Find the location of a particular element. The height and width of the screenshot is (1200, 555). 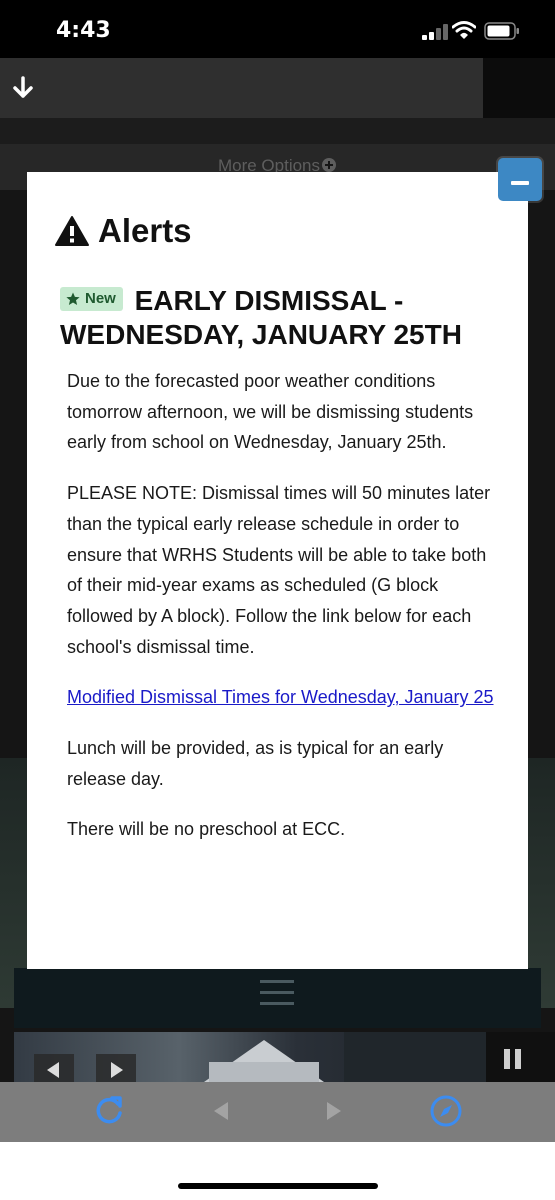

slideshow-image is located at coordinates (250, 1057).